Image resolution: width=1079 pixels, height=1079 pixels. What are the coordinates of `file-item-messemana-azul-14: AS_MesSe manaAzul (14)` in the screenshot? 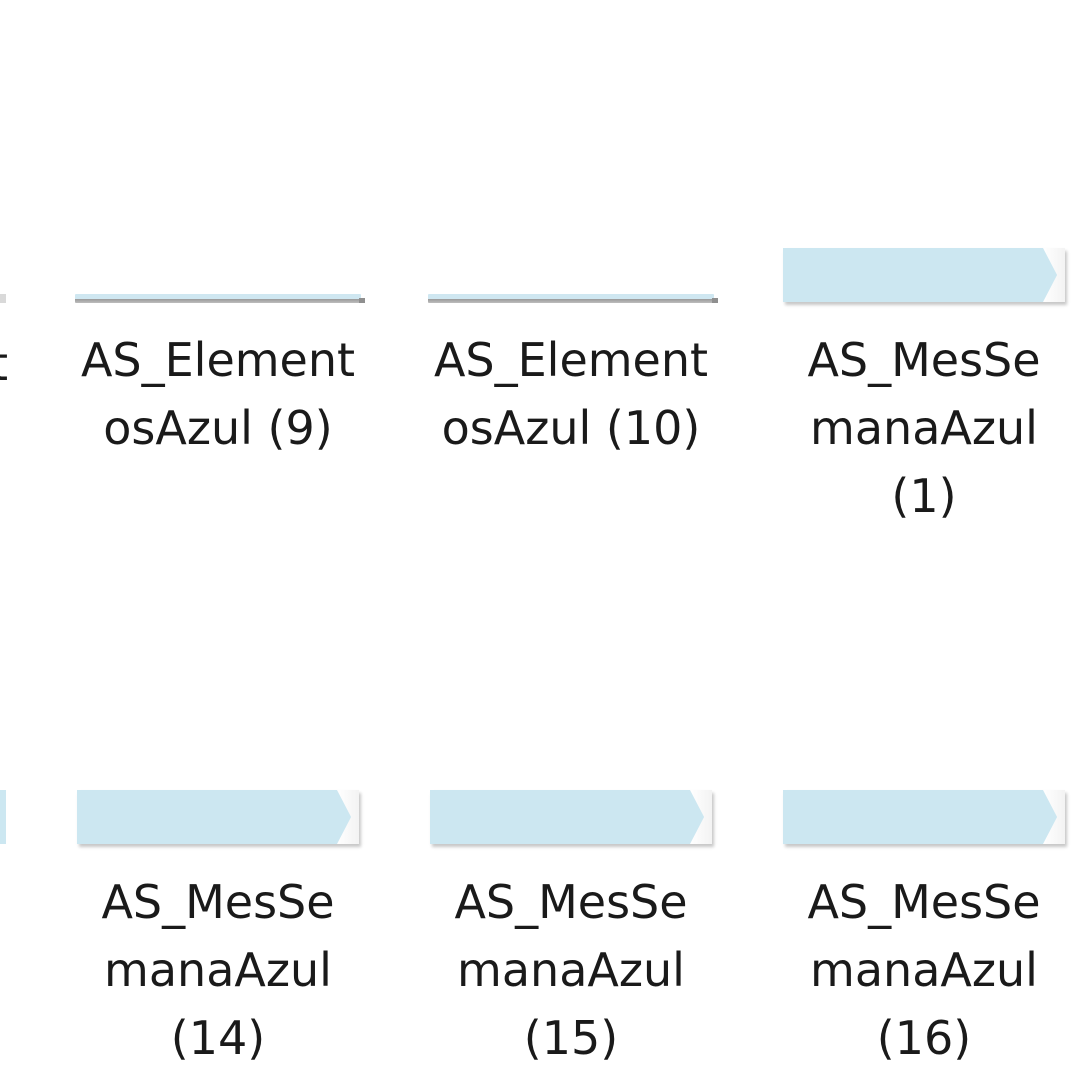 It's located at (218, 930).